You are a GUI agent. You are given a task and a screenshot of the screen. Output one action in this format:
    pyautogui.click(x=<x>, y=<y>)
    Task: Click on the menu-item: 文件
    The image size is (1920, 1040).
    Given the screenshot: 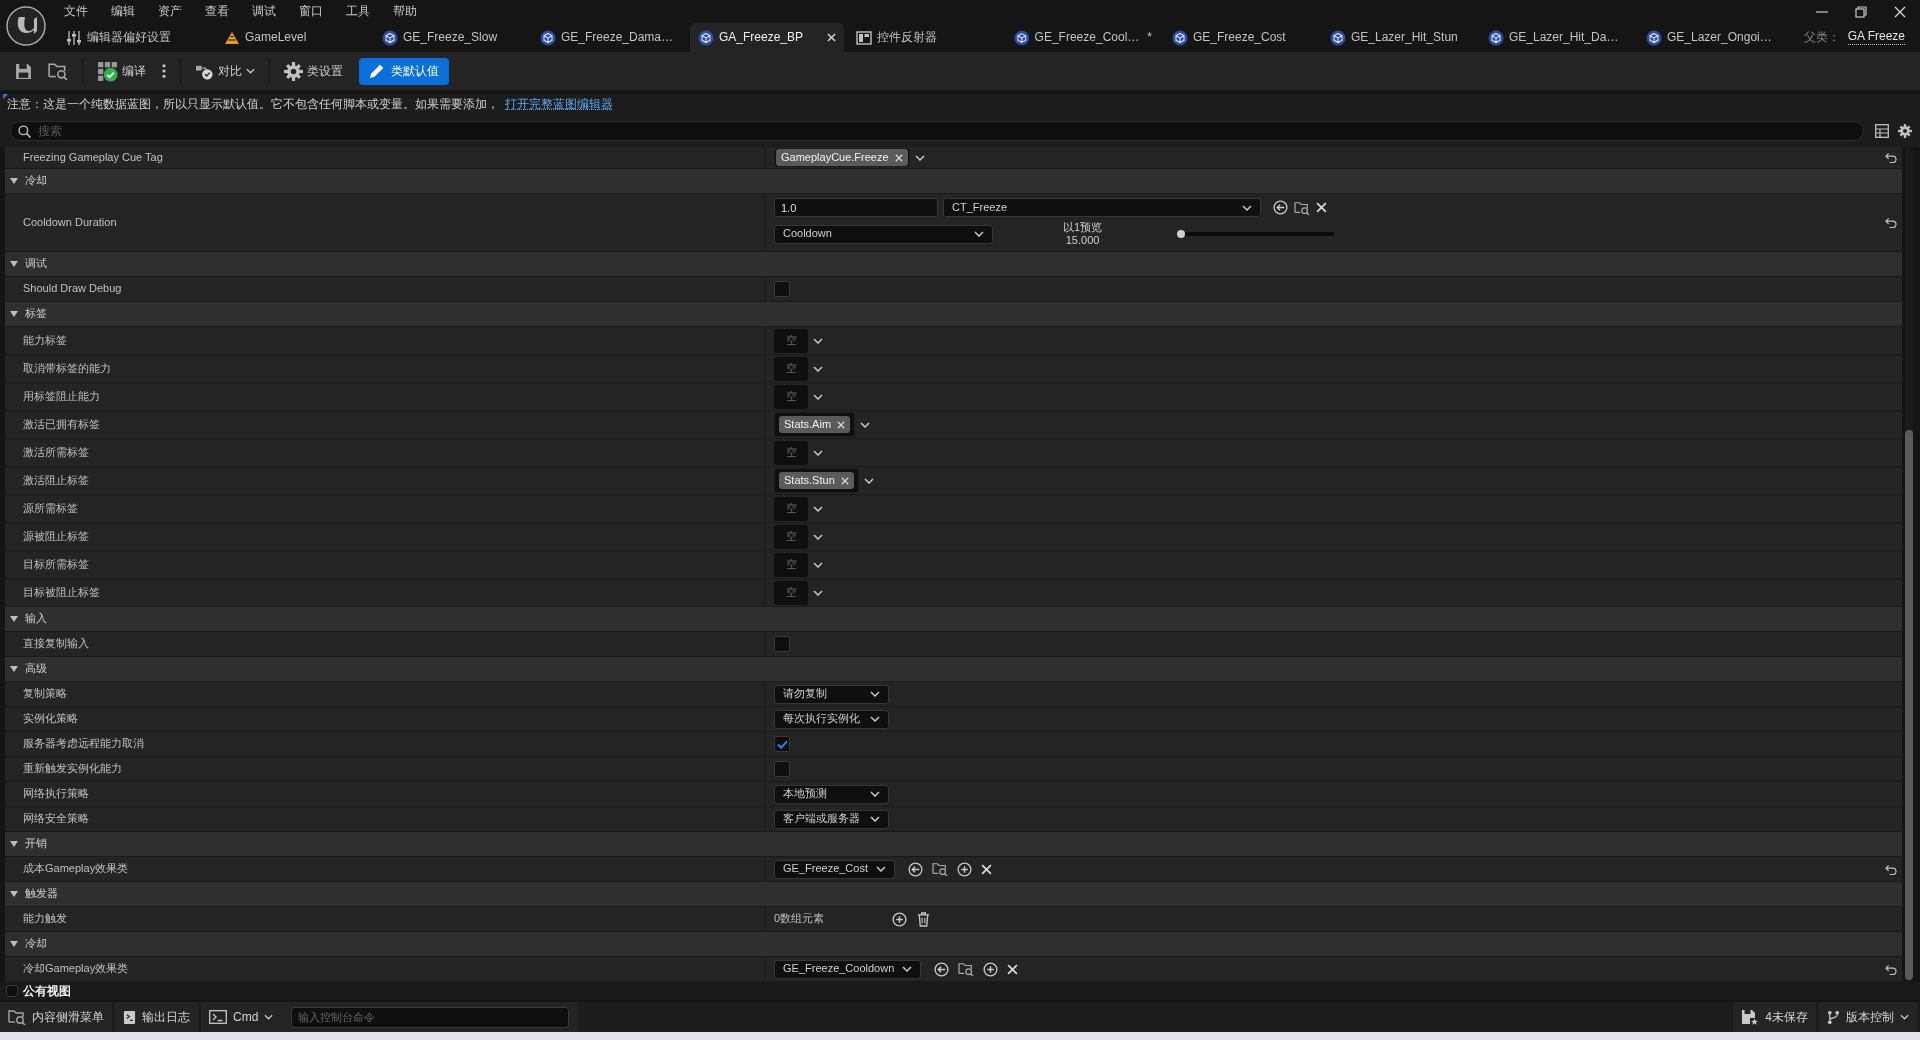 What is the action you would take?
    pyautogui.click(x=75, y=11)
    